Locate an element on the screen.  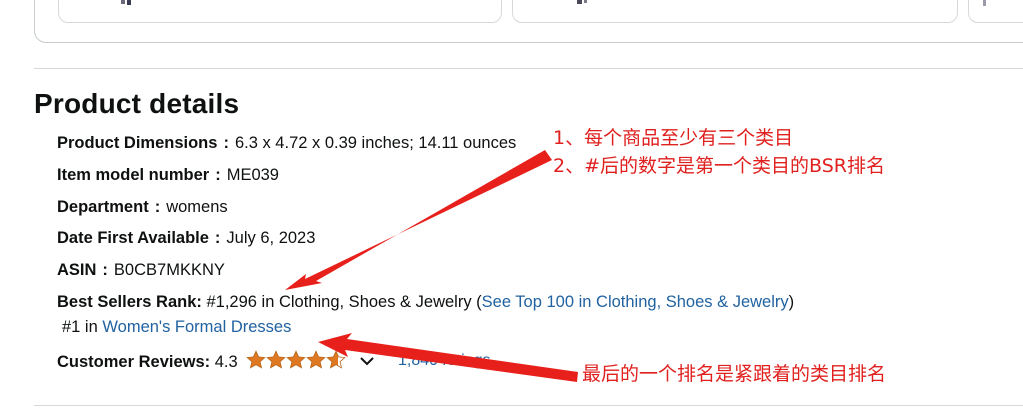
annotation-note-1: 1、每个商品至少有三个类目 is located at coordinates (673, 138).